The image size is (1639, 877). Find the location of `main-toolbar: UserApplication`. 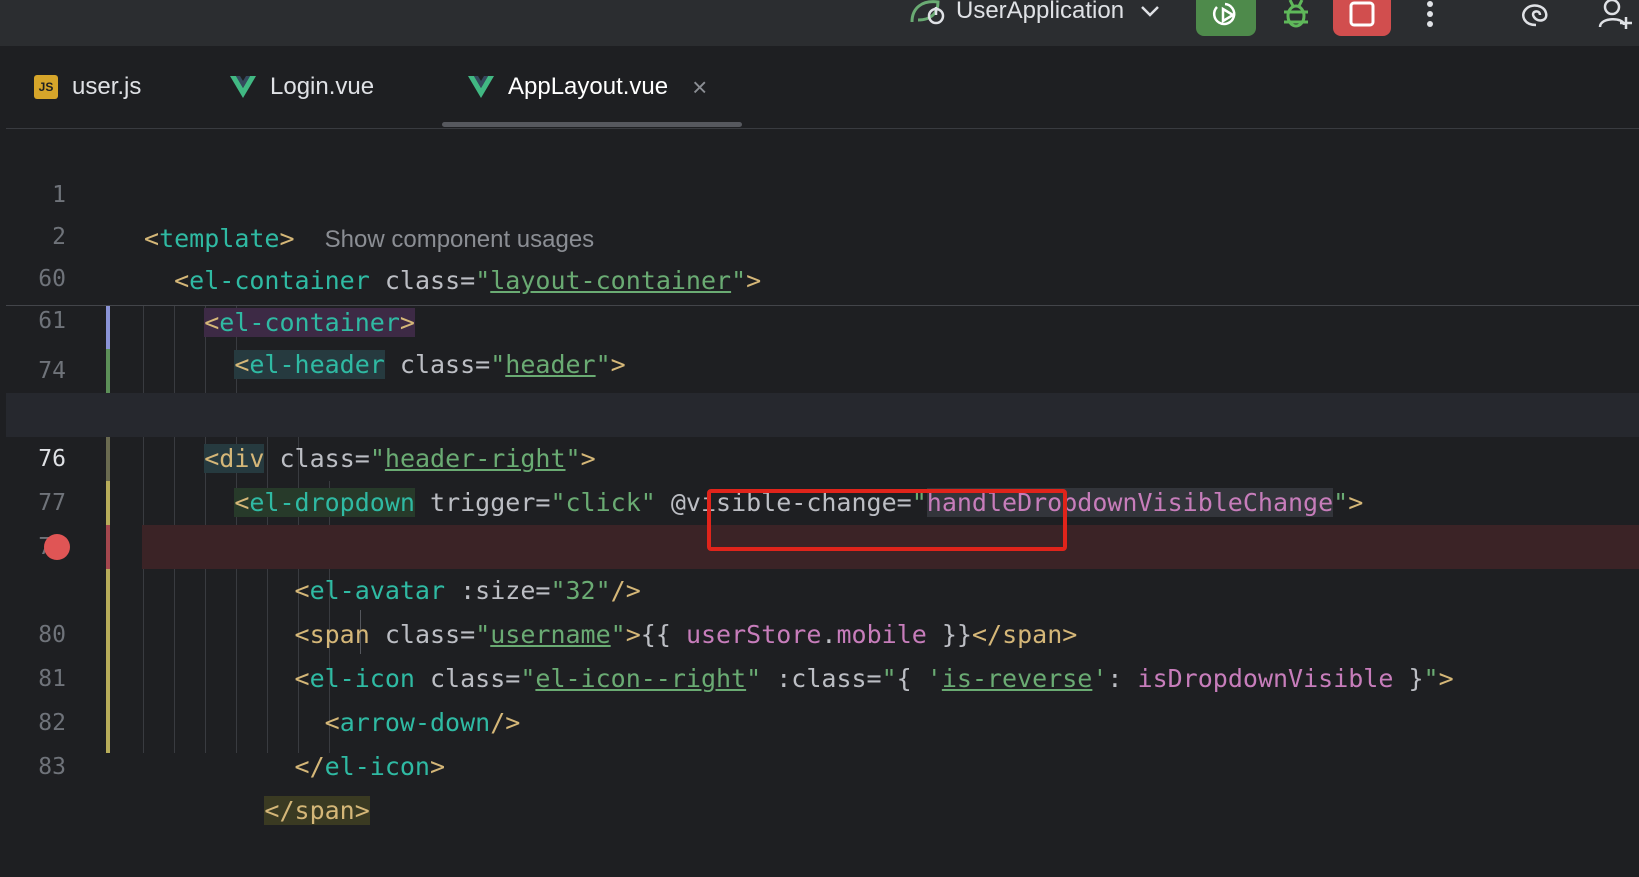

main-toolbar: UserApplication is located at coordinates (819, 23).